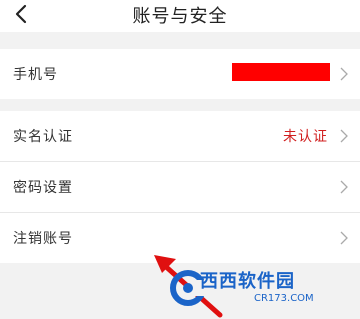  I want to click on page-title: 账号与安全, so click(180, 16).